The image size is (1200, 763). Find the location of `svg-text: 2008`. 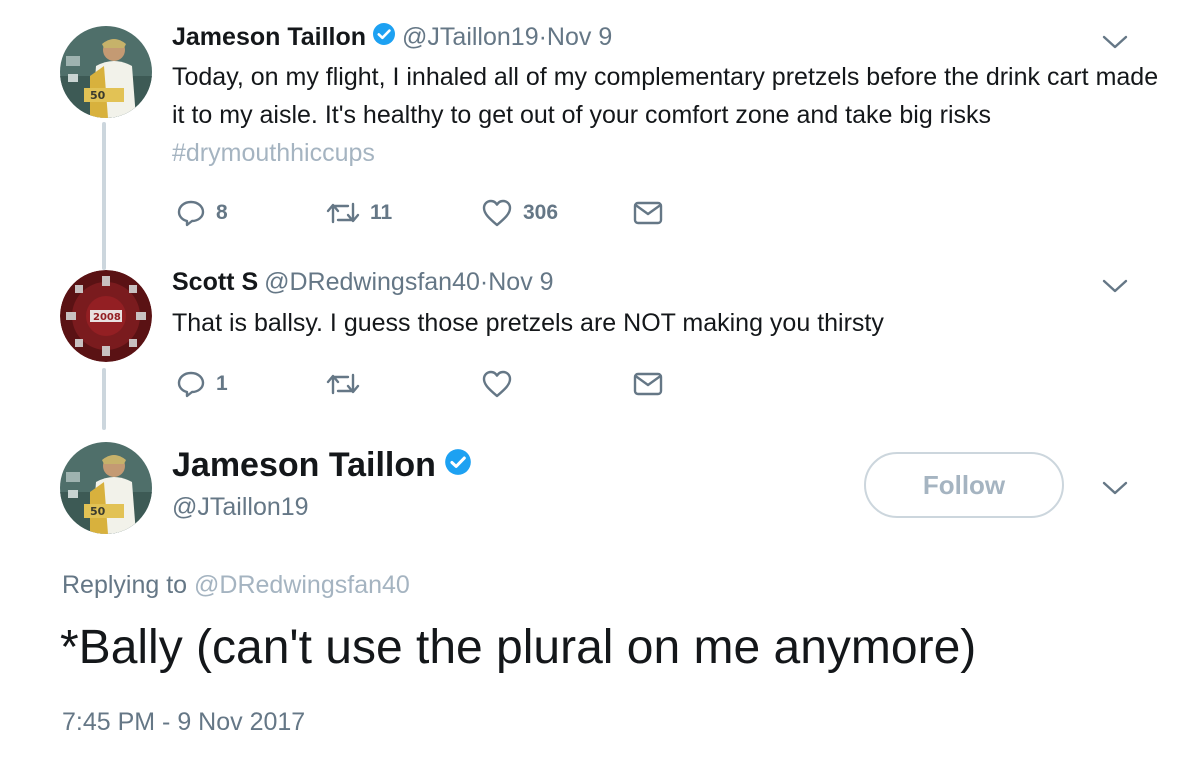

svg-text: 2008 is located at coordinates (107, 317).